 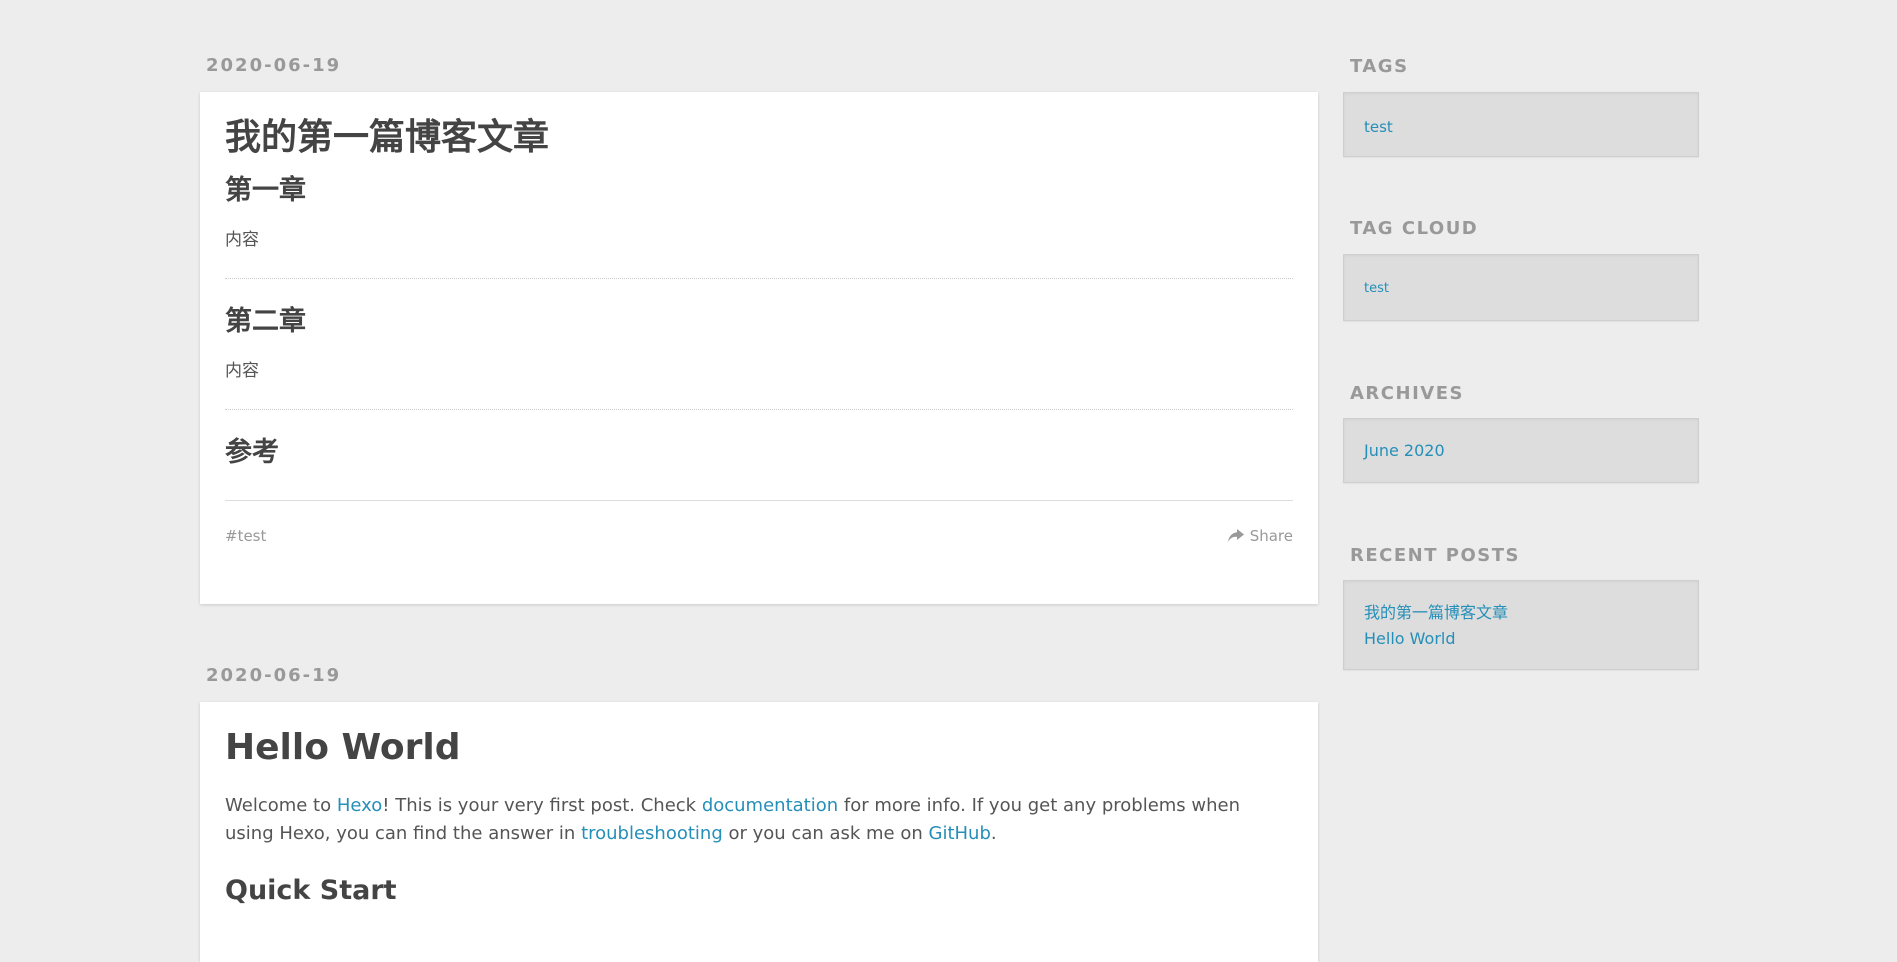 What do you see at coordinates (652, 833) in the screenshot?
I see `troubleshooting-link: troubleshooting` at bounding box center [652, 833].